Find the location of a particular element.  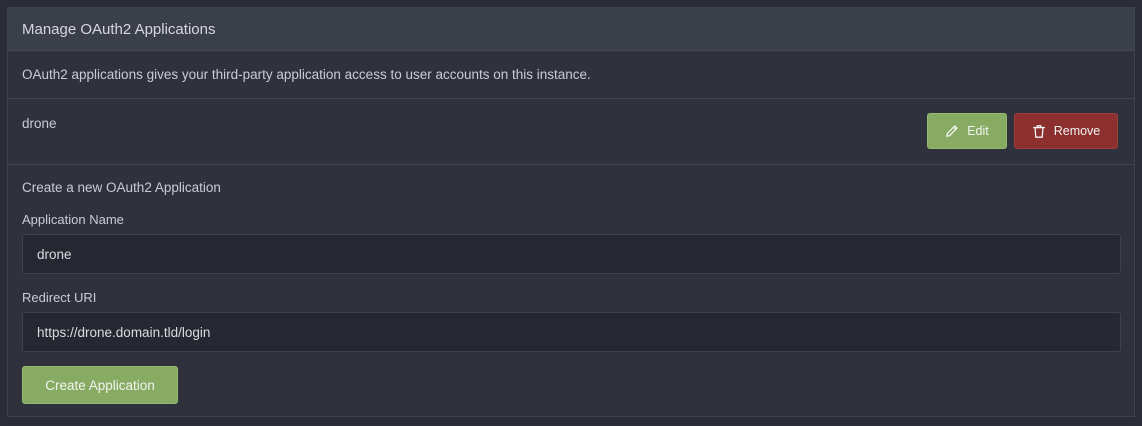

remove-label: Remove is located at coordinates (1077, 131).